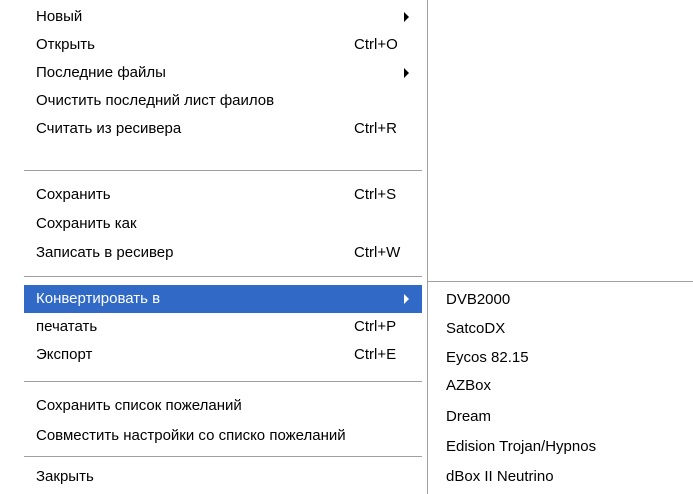 The width and height of the screenshot is (693, 494). I want to click on menu-item-close: Закрыть, so click(223, 477).